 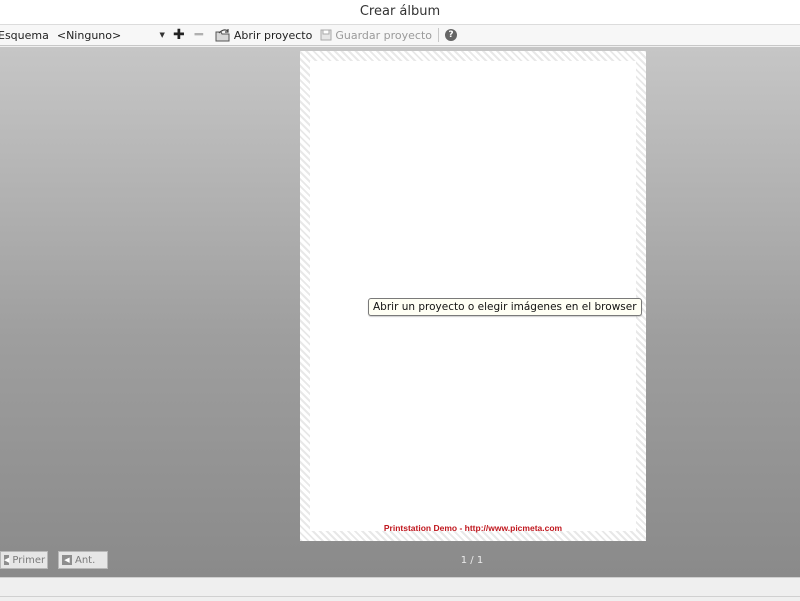 What do you see at coordinates (400, 12) in the screenshot?
I see `window-title: Crear álbum` at bounding box center [400, 12].